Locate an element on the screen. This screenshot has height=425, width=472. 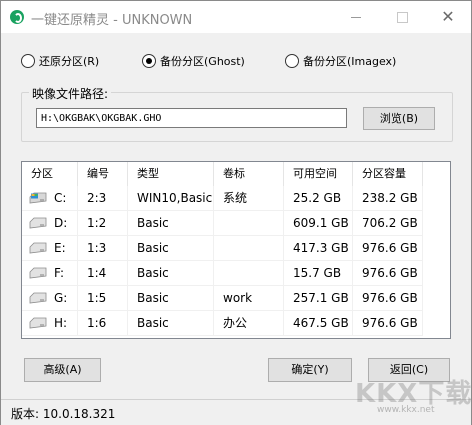
cell-number: 1:5 is located at coordinates (103, 298).